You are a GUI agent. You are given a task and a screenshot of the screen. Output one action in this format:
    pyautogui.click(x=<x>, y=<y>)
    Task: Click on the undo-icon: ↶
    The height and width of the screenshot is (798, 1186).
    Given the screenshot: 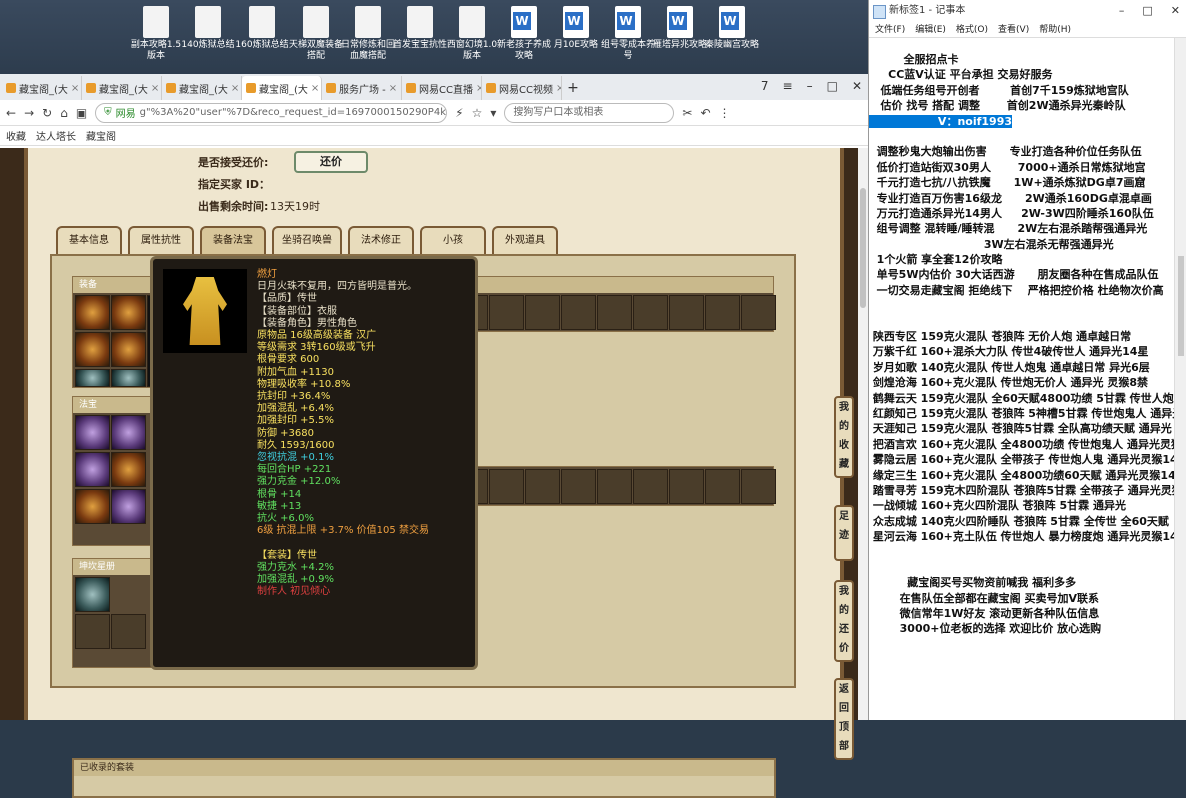 What is the action you would take?
    pyautogui.click(x=705, y=113)
    